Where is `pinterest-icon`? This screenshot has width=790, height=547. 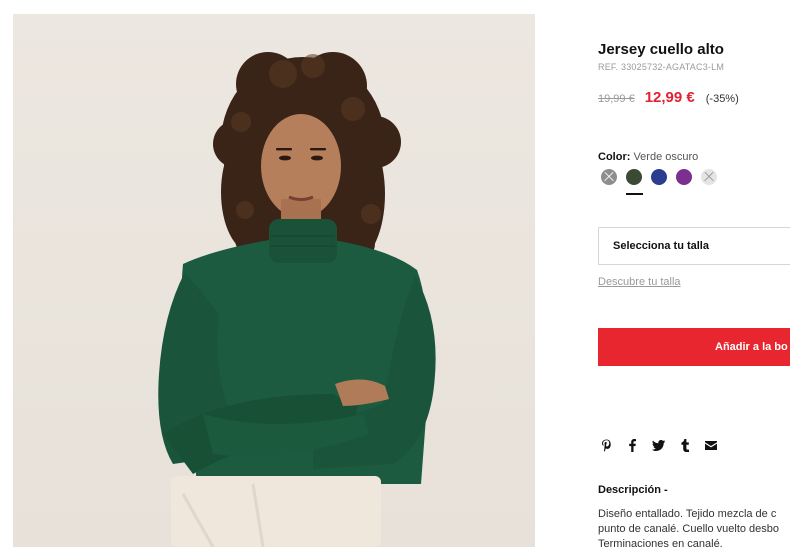 pinterest-icon is located at coordinates (606, 445).